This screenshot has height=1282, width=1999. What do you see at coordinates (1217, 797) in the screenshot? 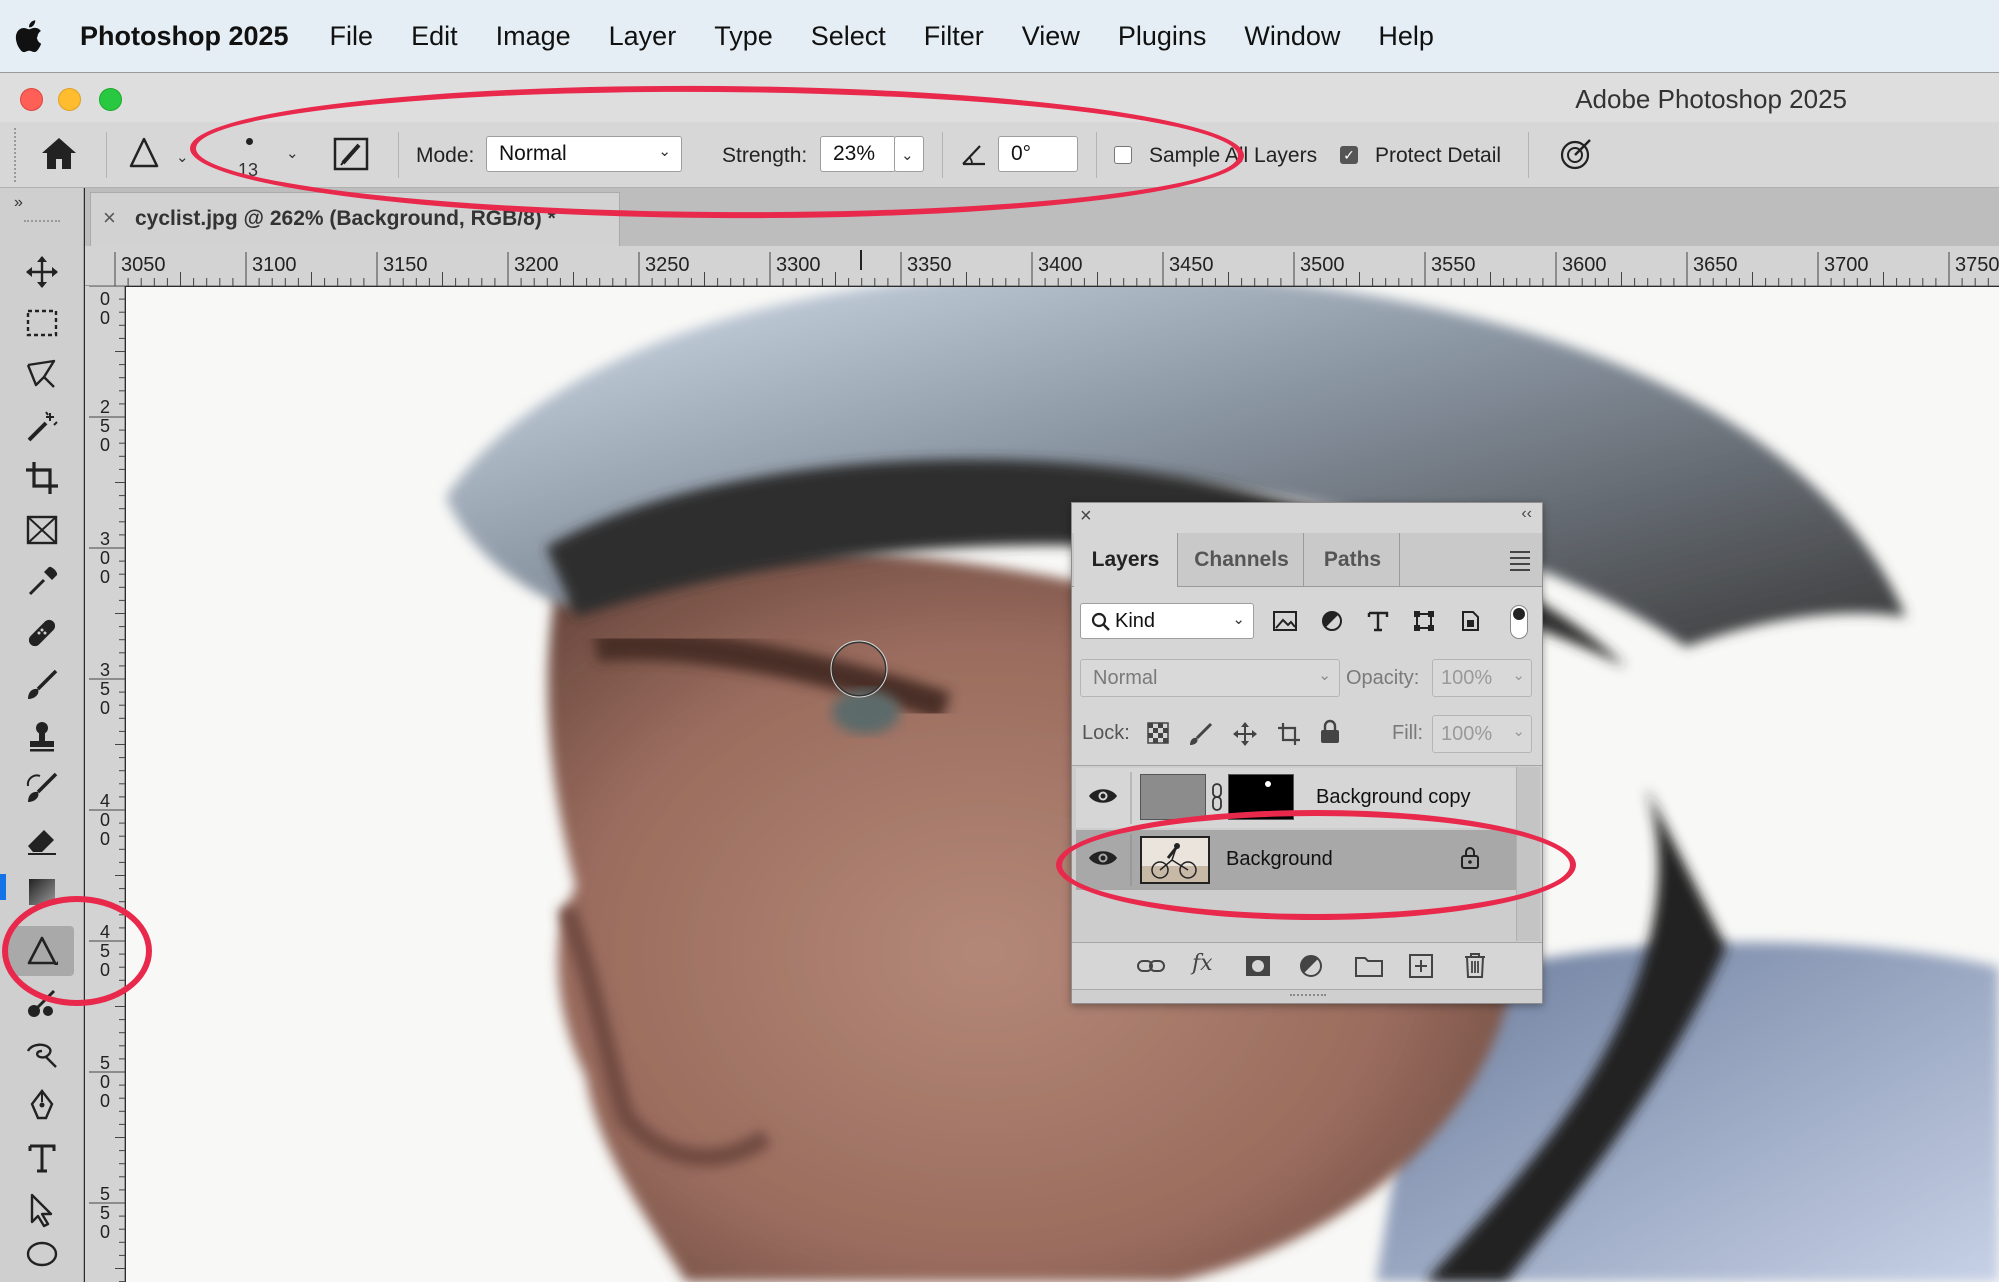
I see `chain-link-icon` at bounding box center [1217, 797].